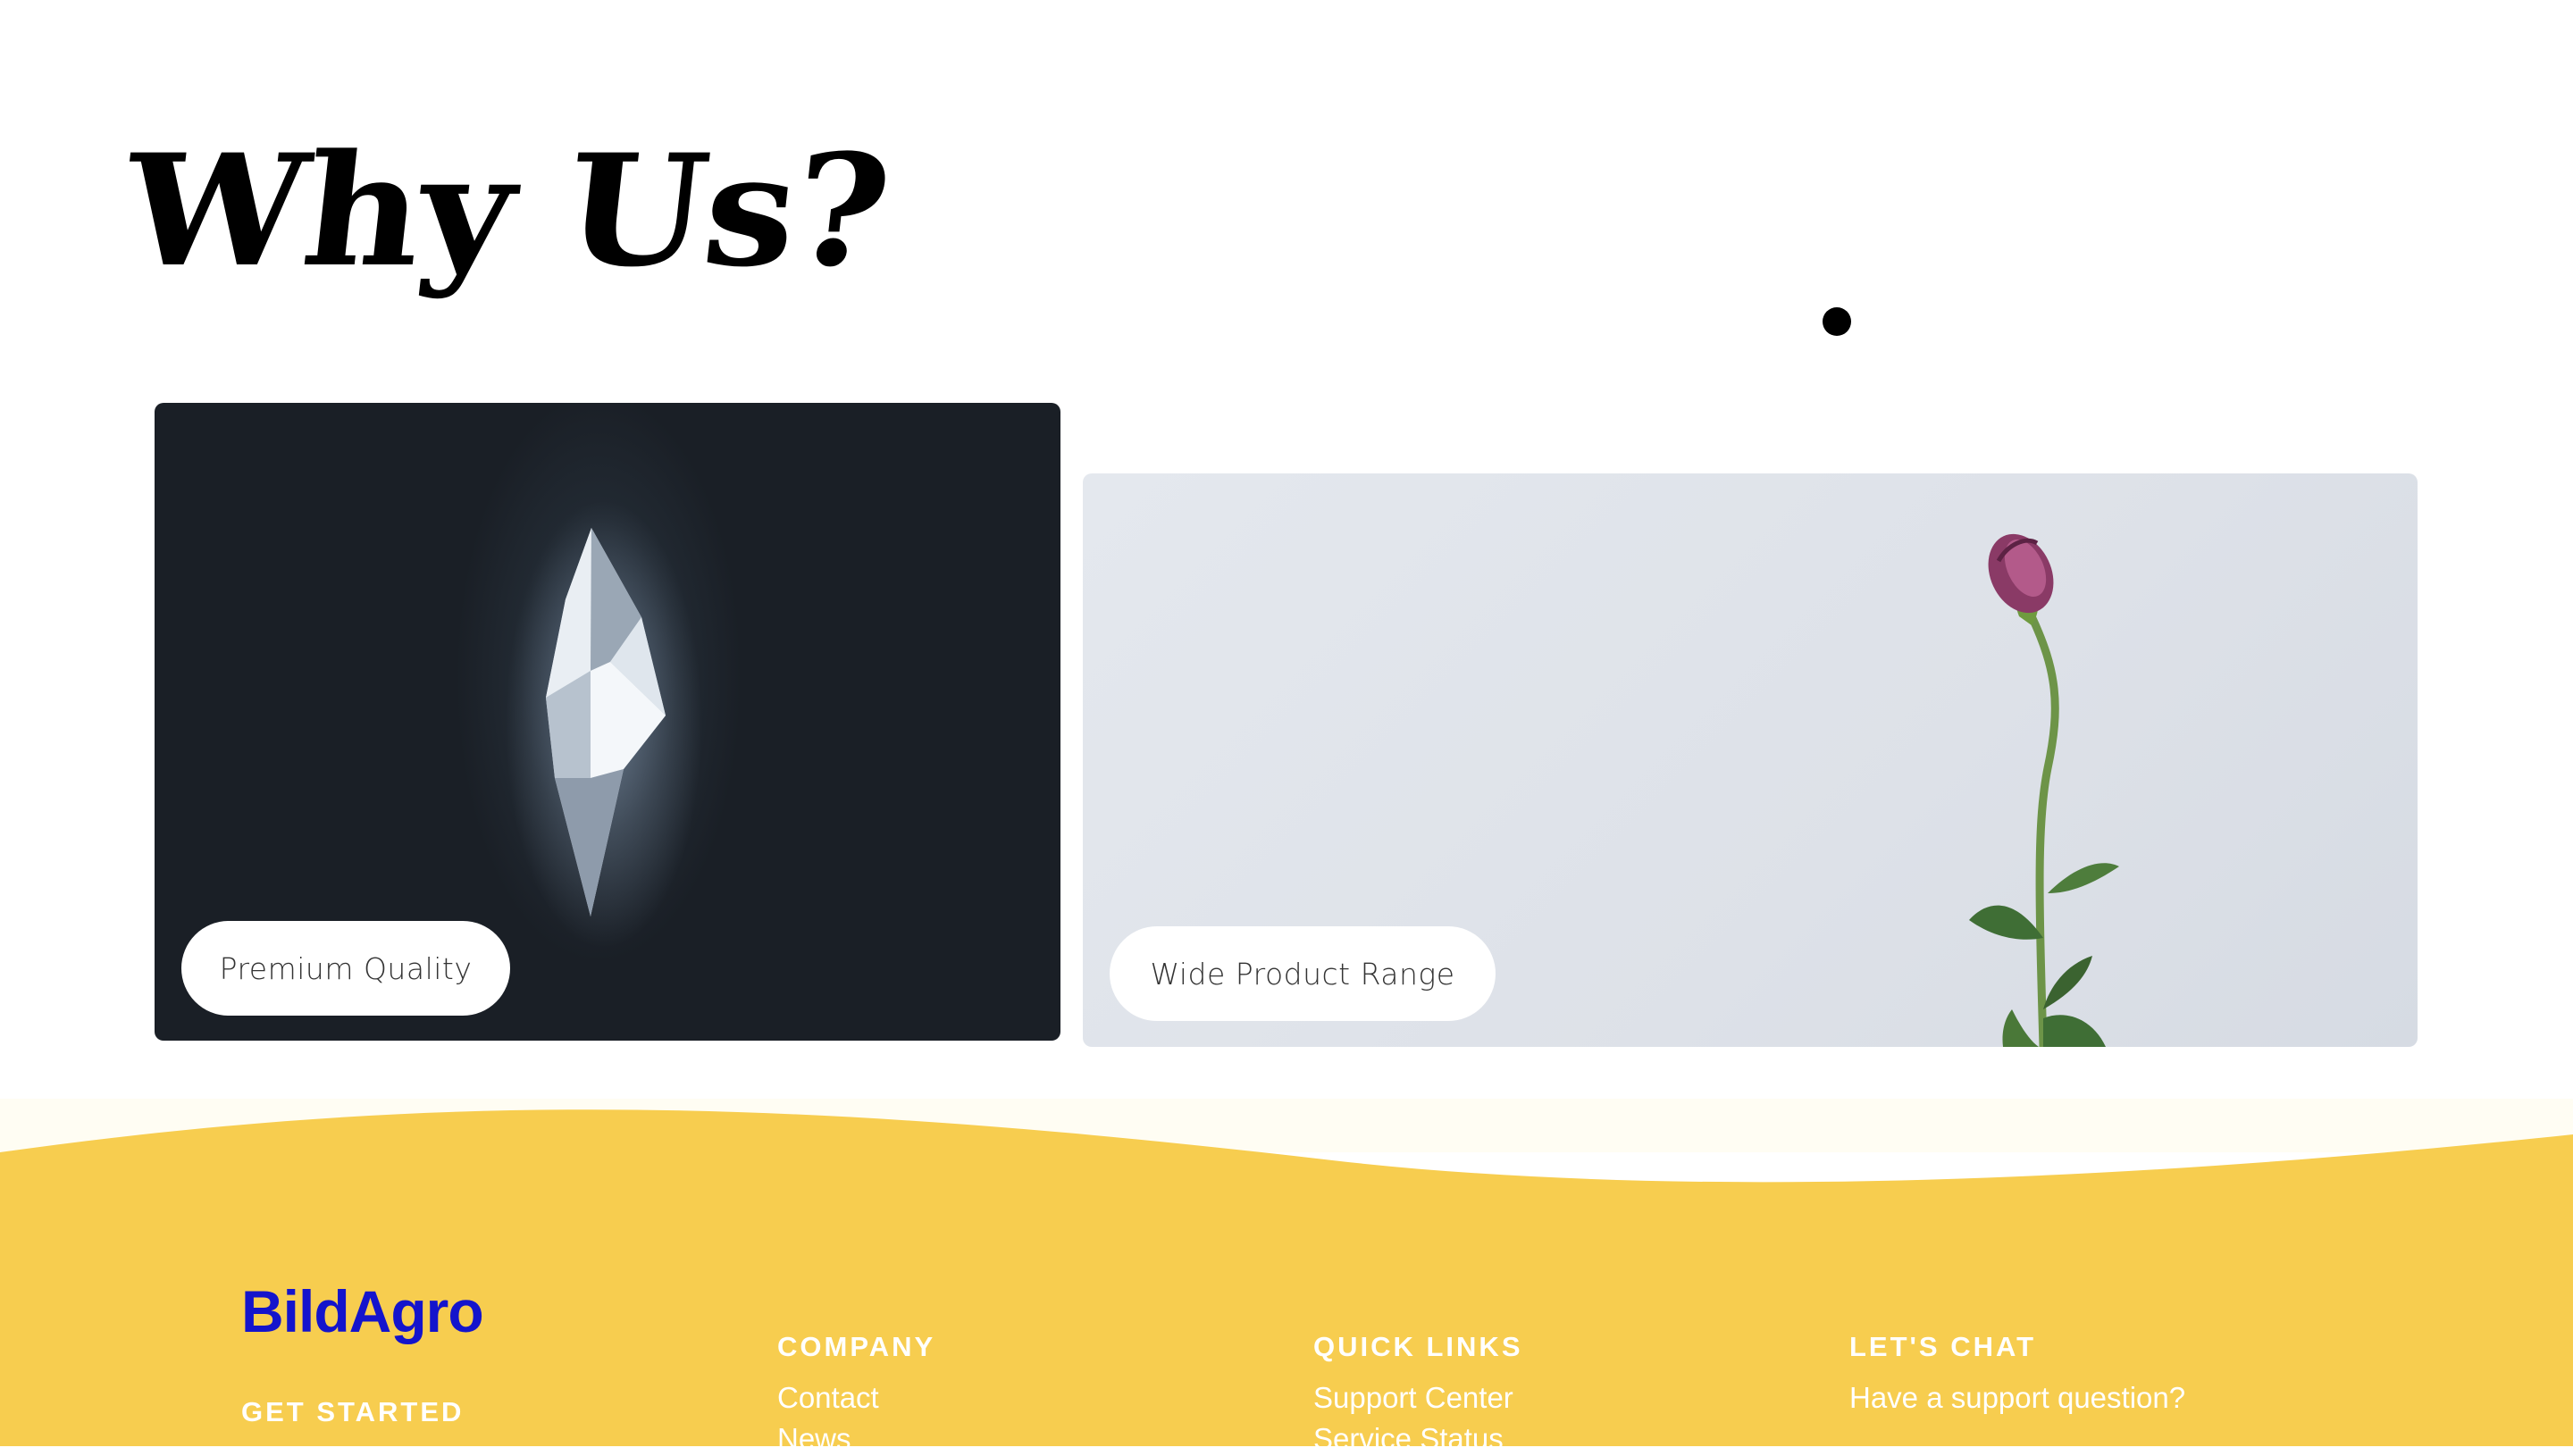 The width and height of the screenshot is (2573, 1456). I want to click on footer-link-service-status: Service Status, so click(1408, 1439).